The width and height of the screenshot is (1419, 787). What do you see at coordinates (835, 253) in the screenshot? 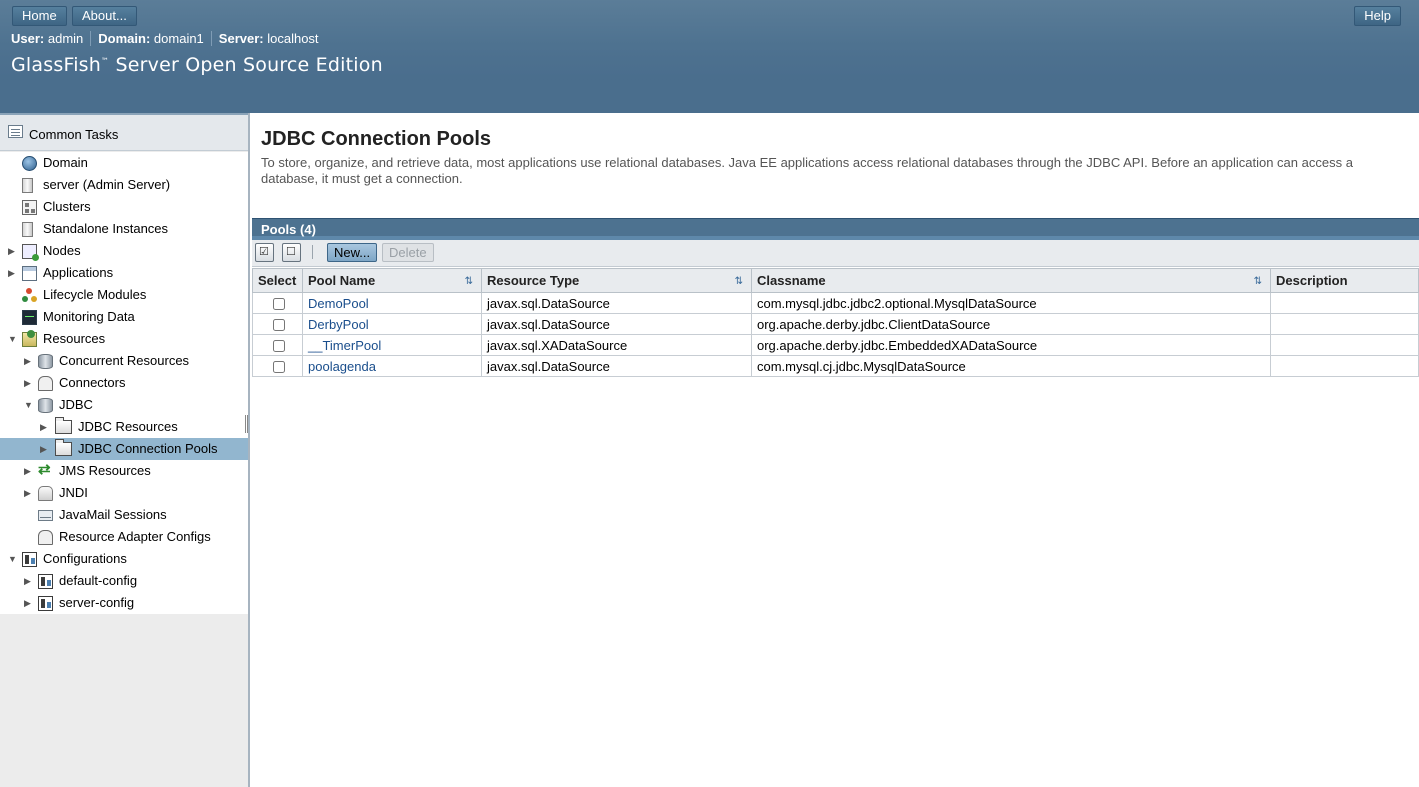
I see `table-toolbar: ☑ ☐ New... Delete` at bounding box center [835, 253].